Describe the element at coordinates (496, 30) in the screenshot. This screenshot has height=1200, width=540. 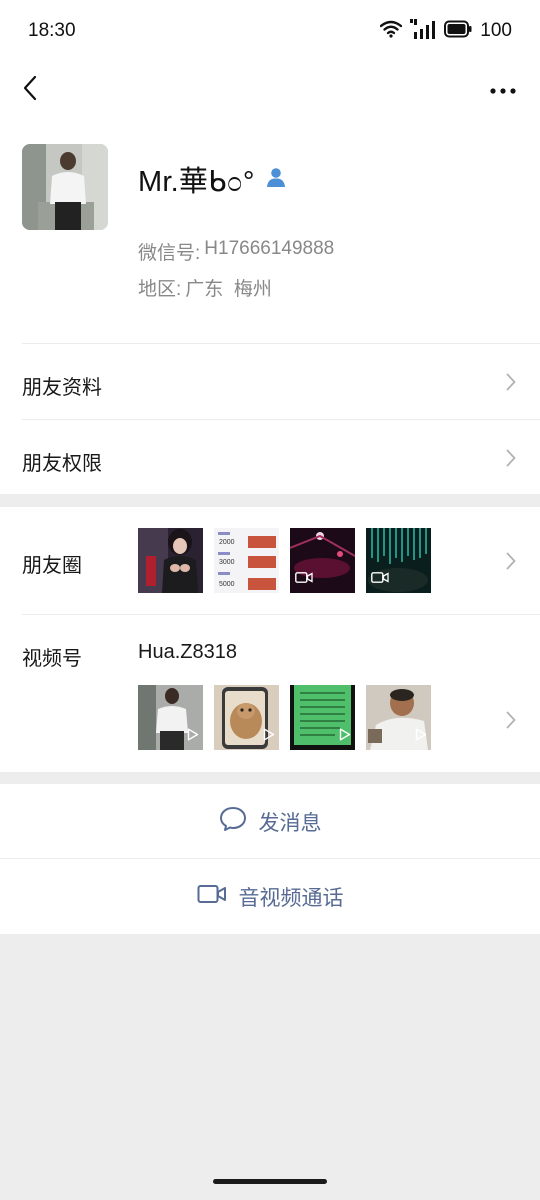
I see `battery-level: 100` at that location.